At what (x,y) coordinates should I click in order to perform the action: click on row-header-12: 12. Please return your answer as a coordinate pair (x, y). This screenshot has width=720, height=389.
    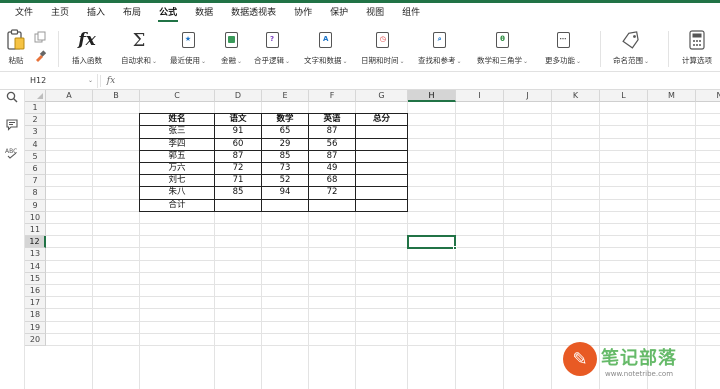
    Looking at the image, I should click on (35, 242).